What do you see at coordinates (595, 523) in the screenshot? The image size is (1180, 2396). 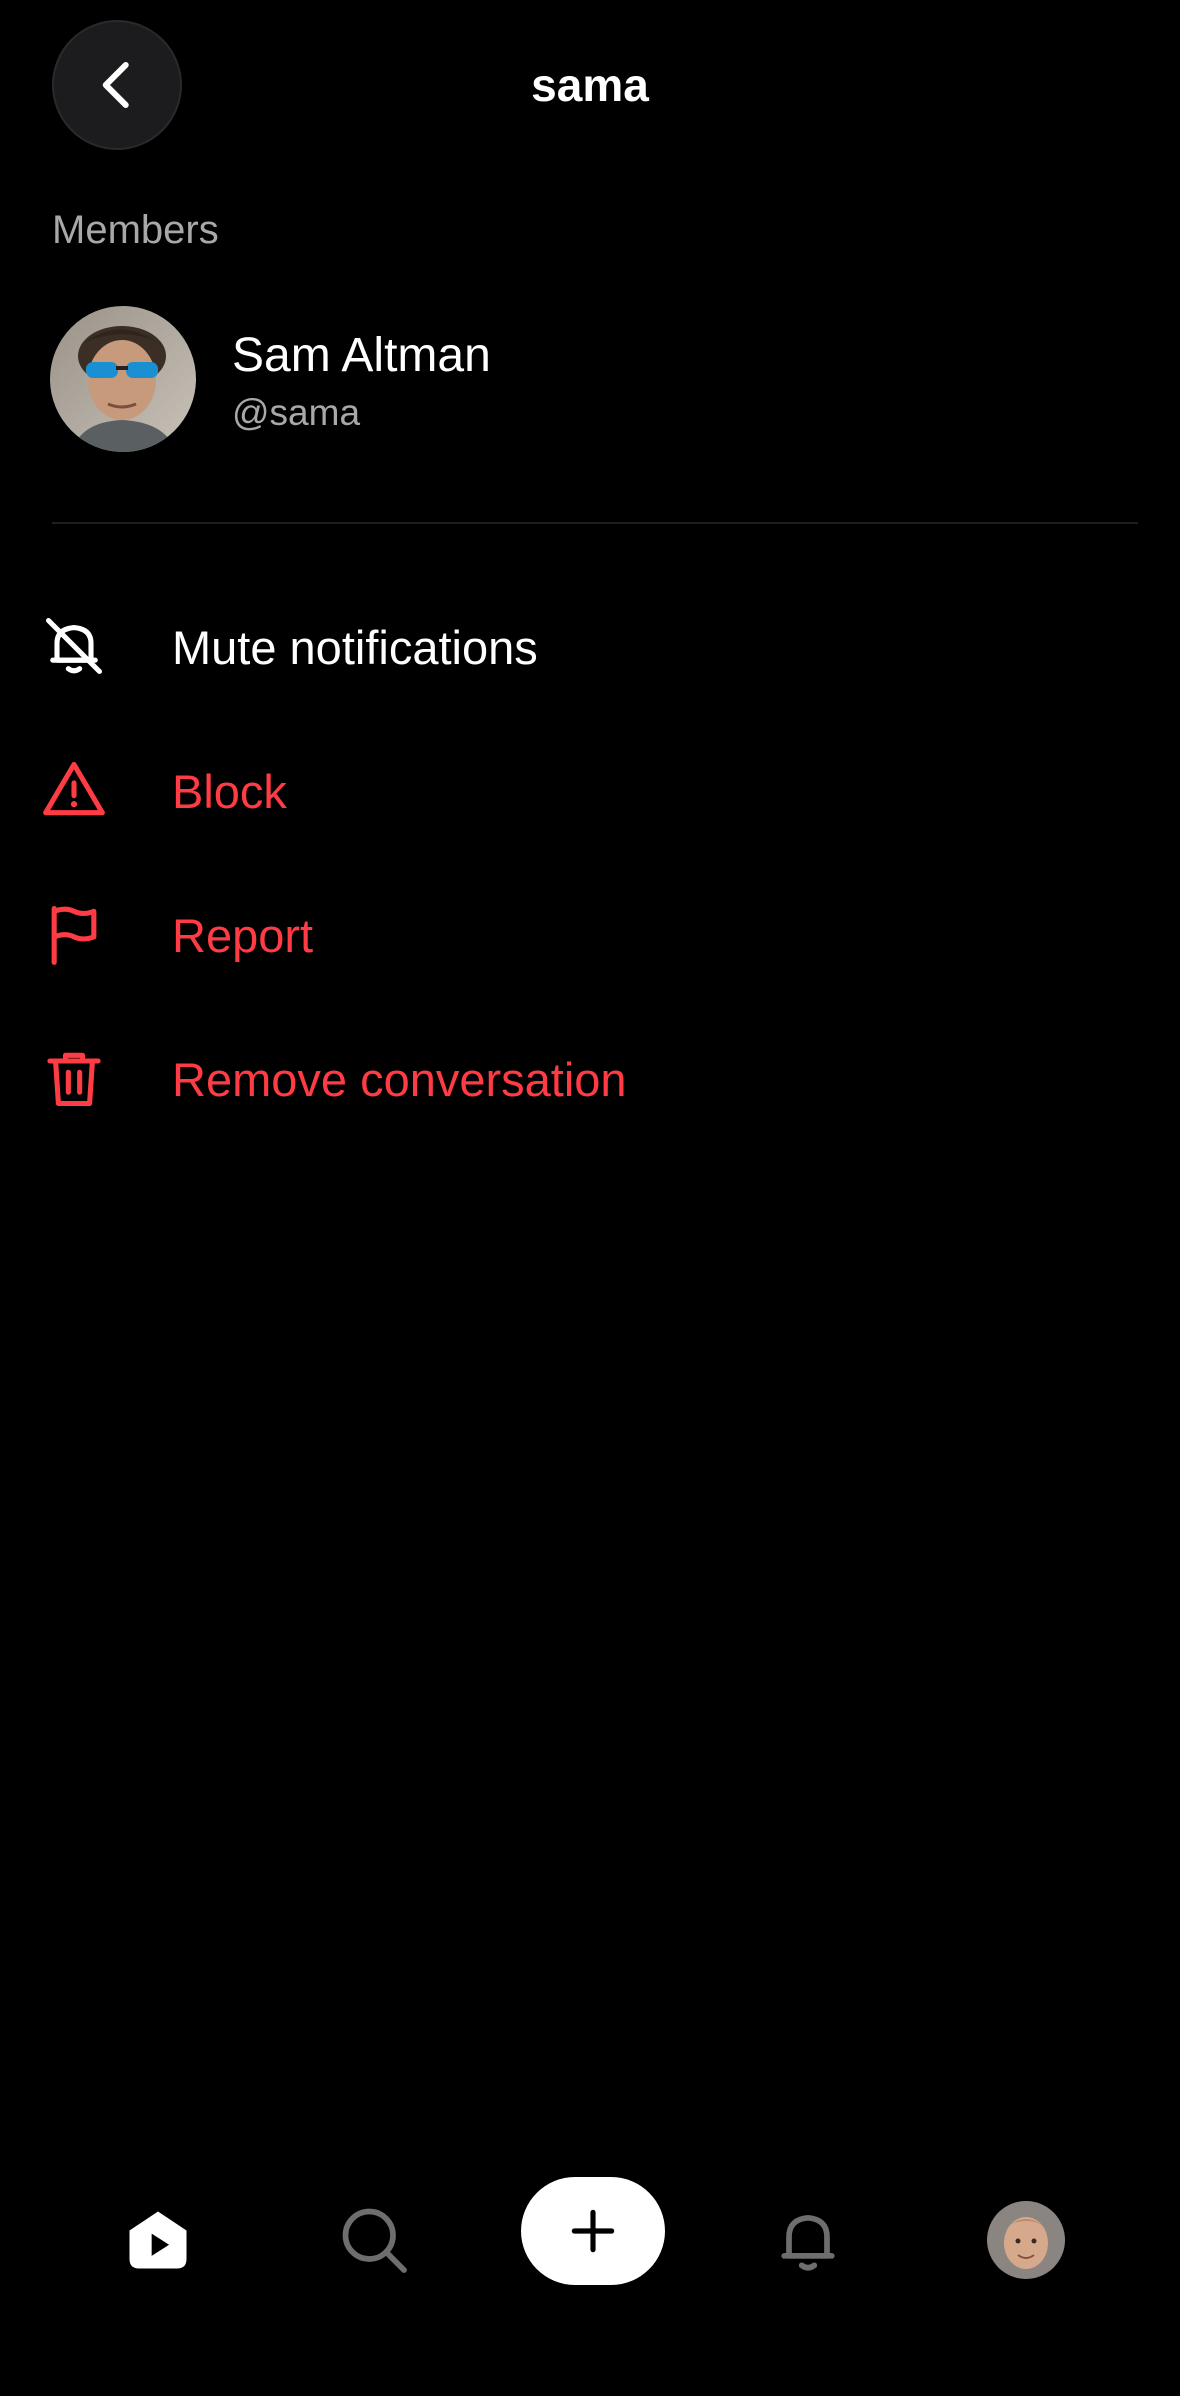 I see `divider` at bounding box center [595, 523].